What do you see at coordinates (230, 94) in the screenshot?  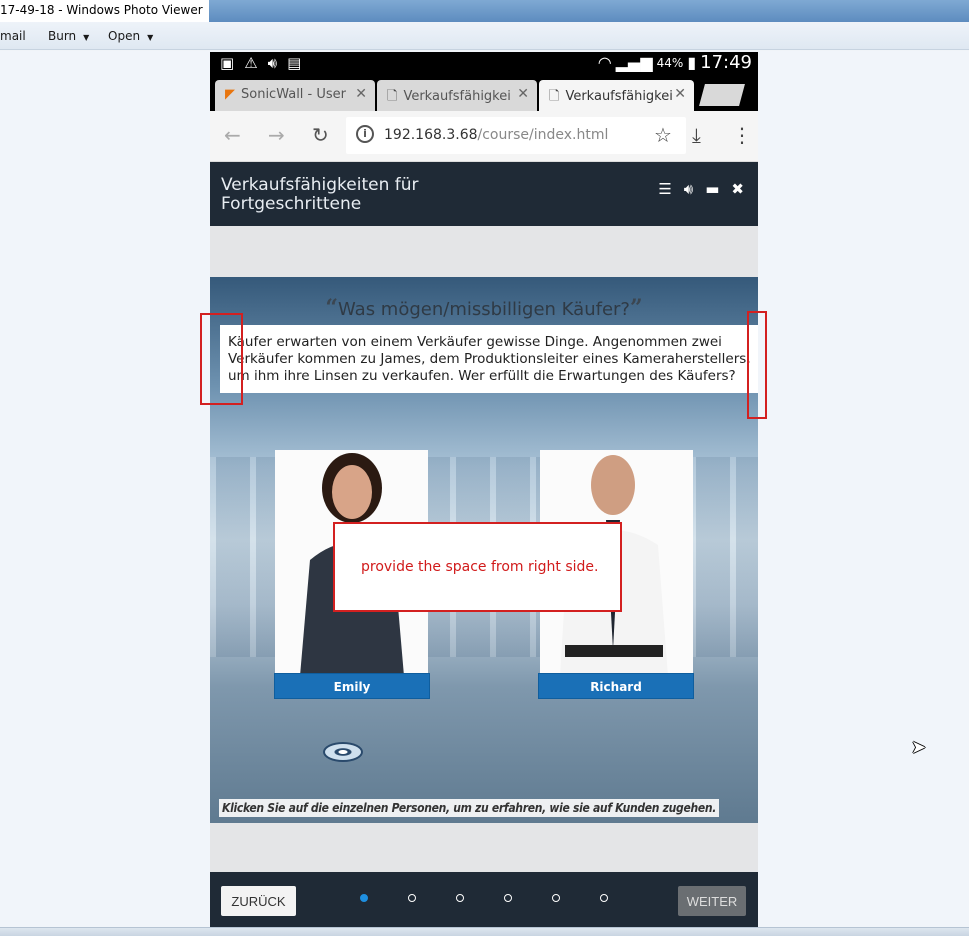 I see `sonicwall-favicon: ◤` at bounding box center [230, 94].